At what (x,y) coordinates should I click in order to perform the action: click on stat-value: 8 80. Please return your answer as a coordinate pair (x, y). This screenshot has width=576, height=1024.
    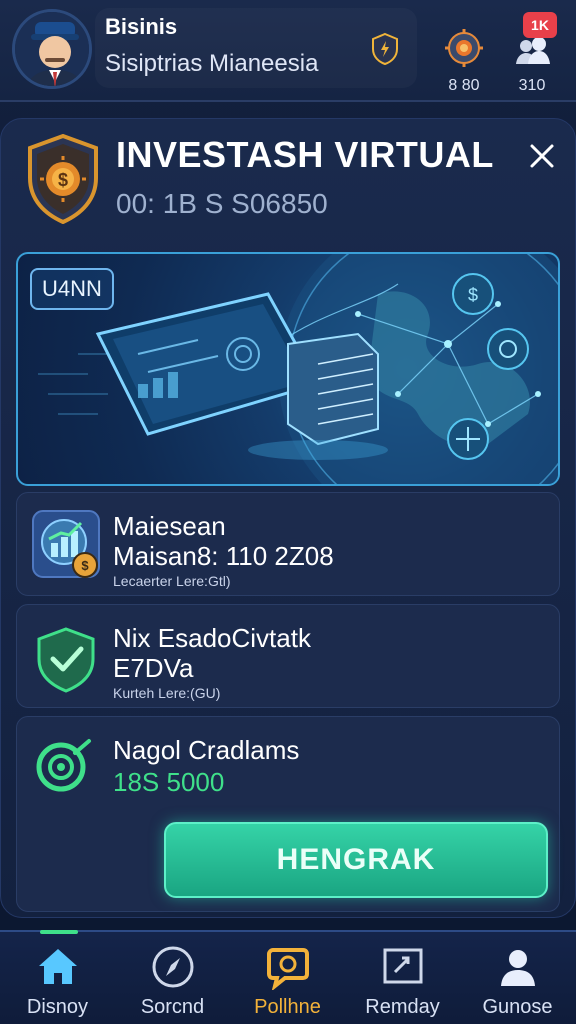
    Looking at the image, I should click on (464, 85).